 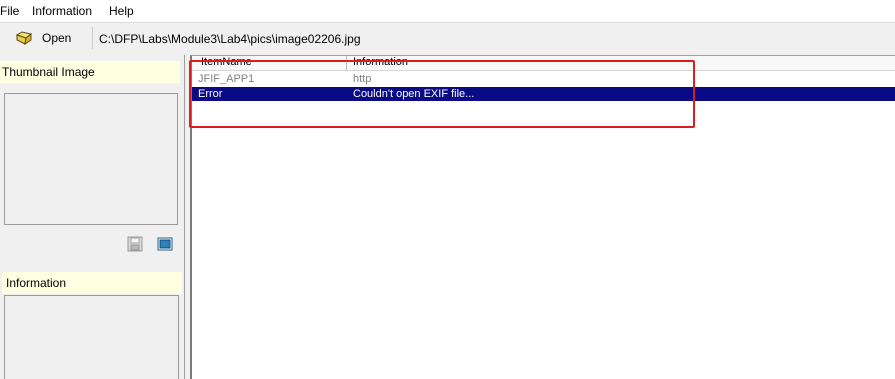 I want to click on information-box, so click(x=91, y=337).